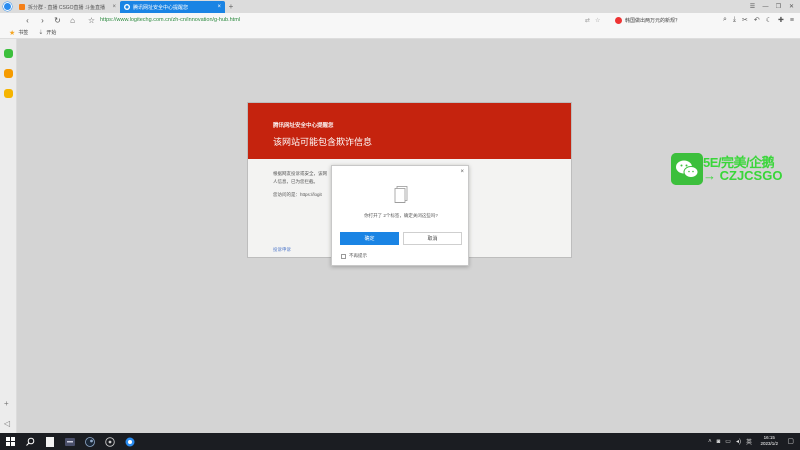 The width and height of the screenshot is (800, 450). I want to click on windows-start-icon, so click(10, 441).